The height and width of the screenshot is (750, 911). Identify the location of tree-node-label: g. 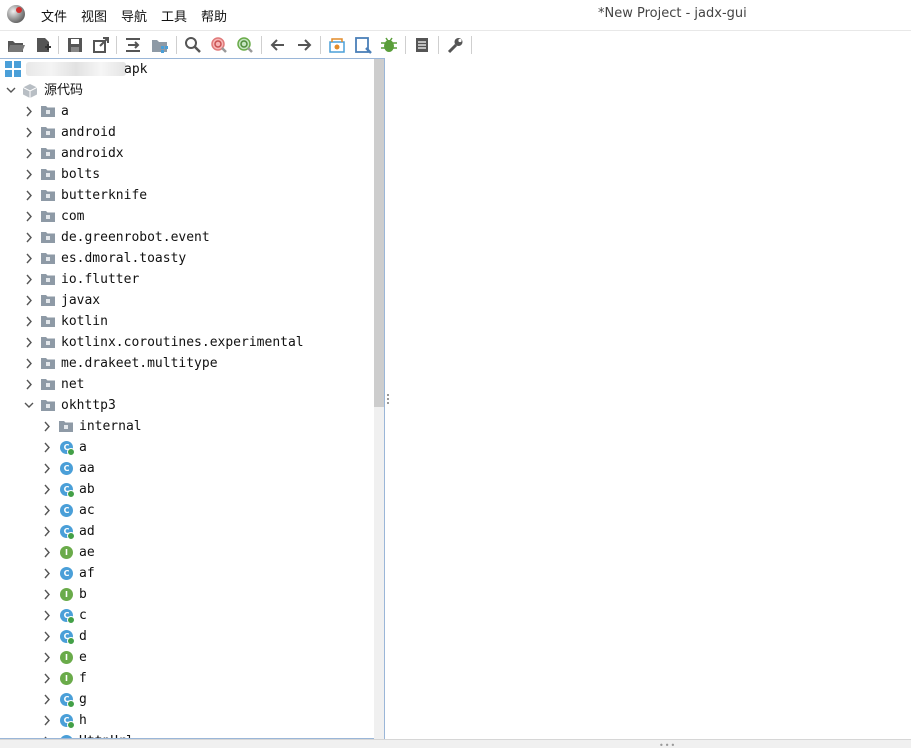
(83, 699).